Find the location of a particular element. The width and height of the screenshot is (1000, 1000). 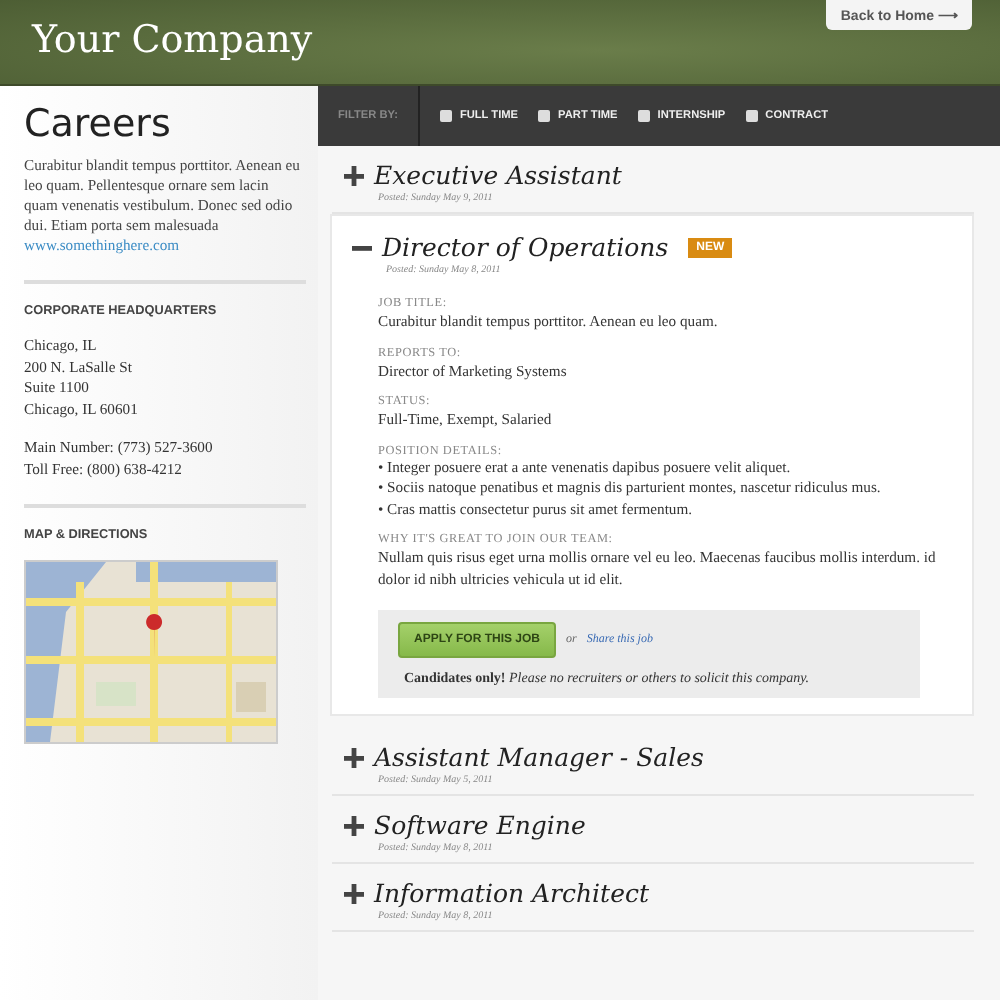

company-logo: Your Company is located at coordinates (172, 40).